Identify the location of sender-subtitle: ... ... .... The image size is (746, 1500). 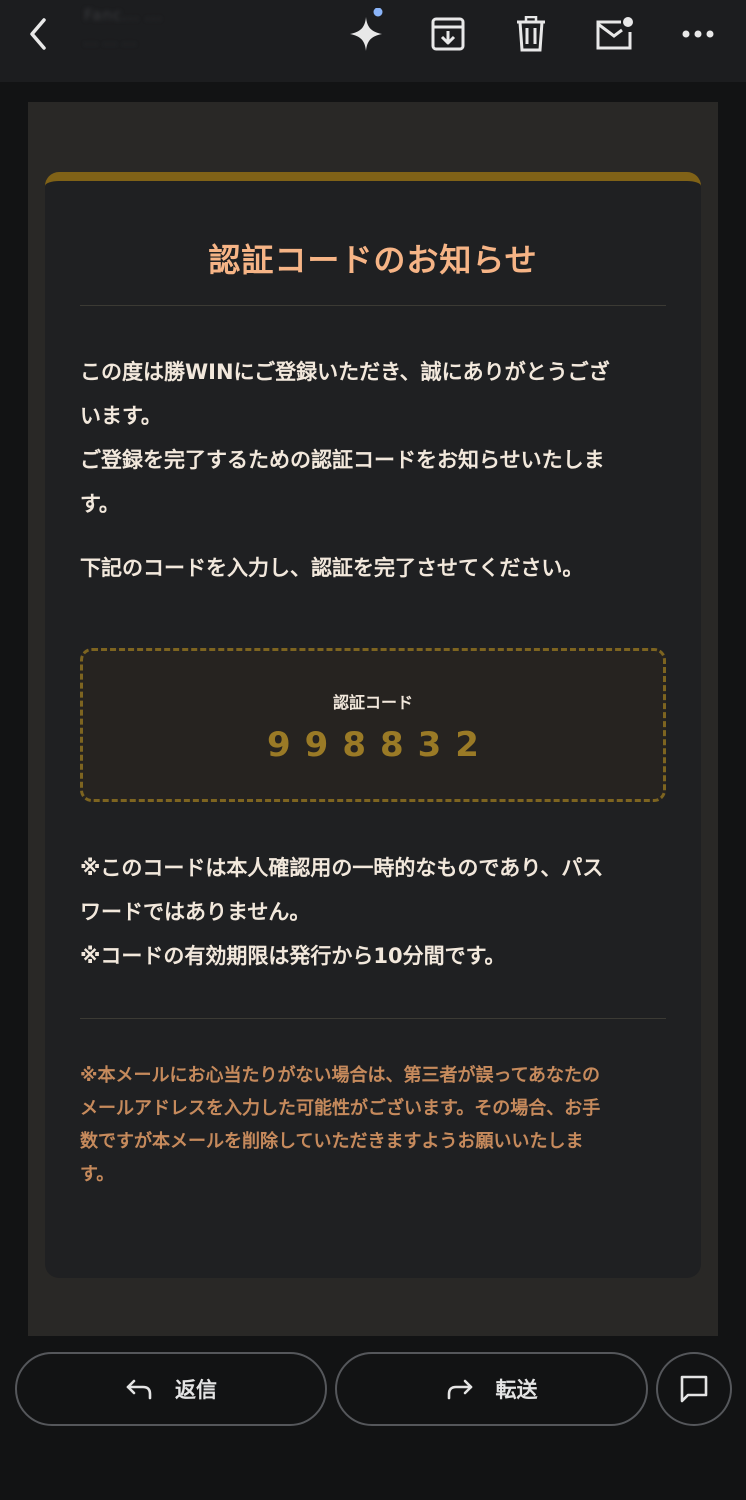
(110, 41).